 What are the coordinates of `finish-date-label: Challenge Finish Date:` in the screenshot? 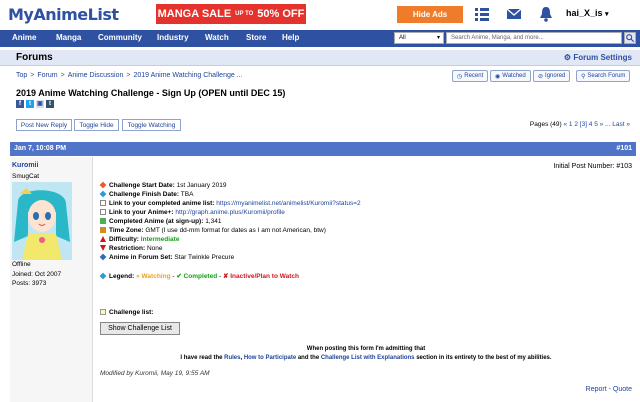 It's located at (144, 194).